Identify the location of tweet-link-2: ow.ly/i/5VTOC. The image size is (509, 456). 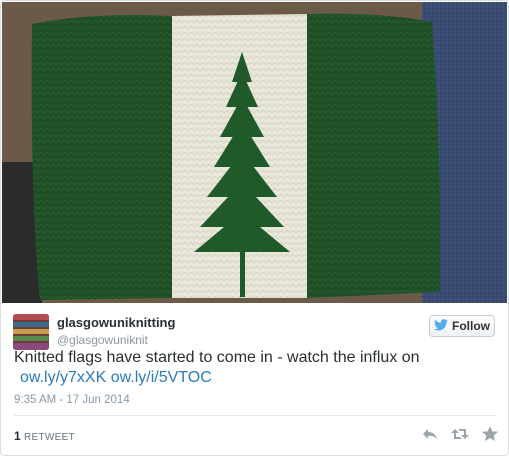
(161, 377).